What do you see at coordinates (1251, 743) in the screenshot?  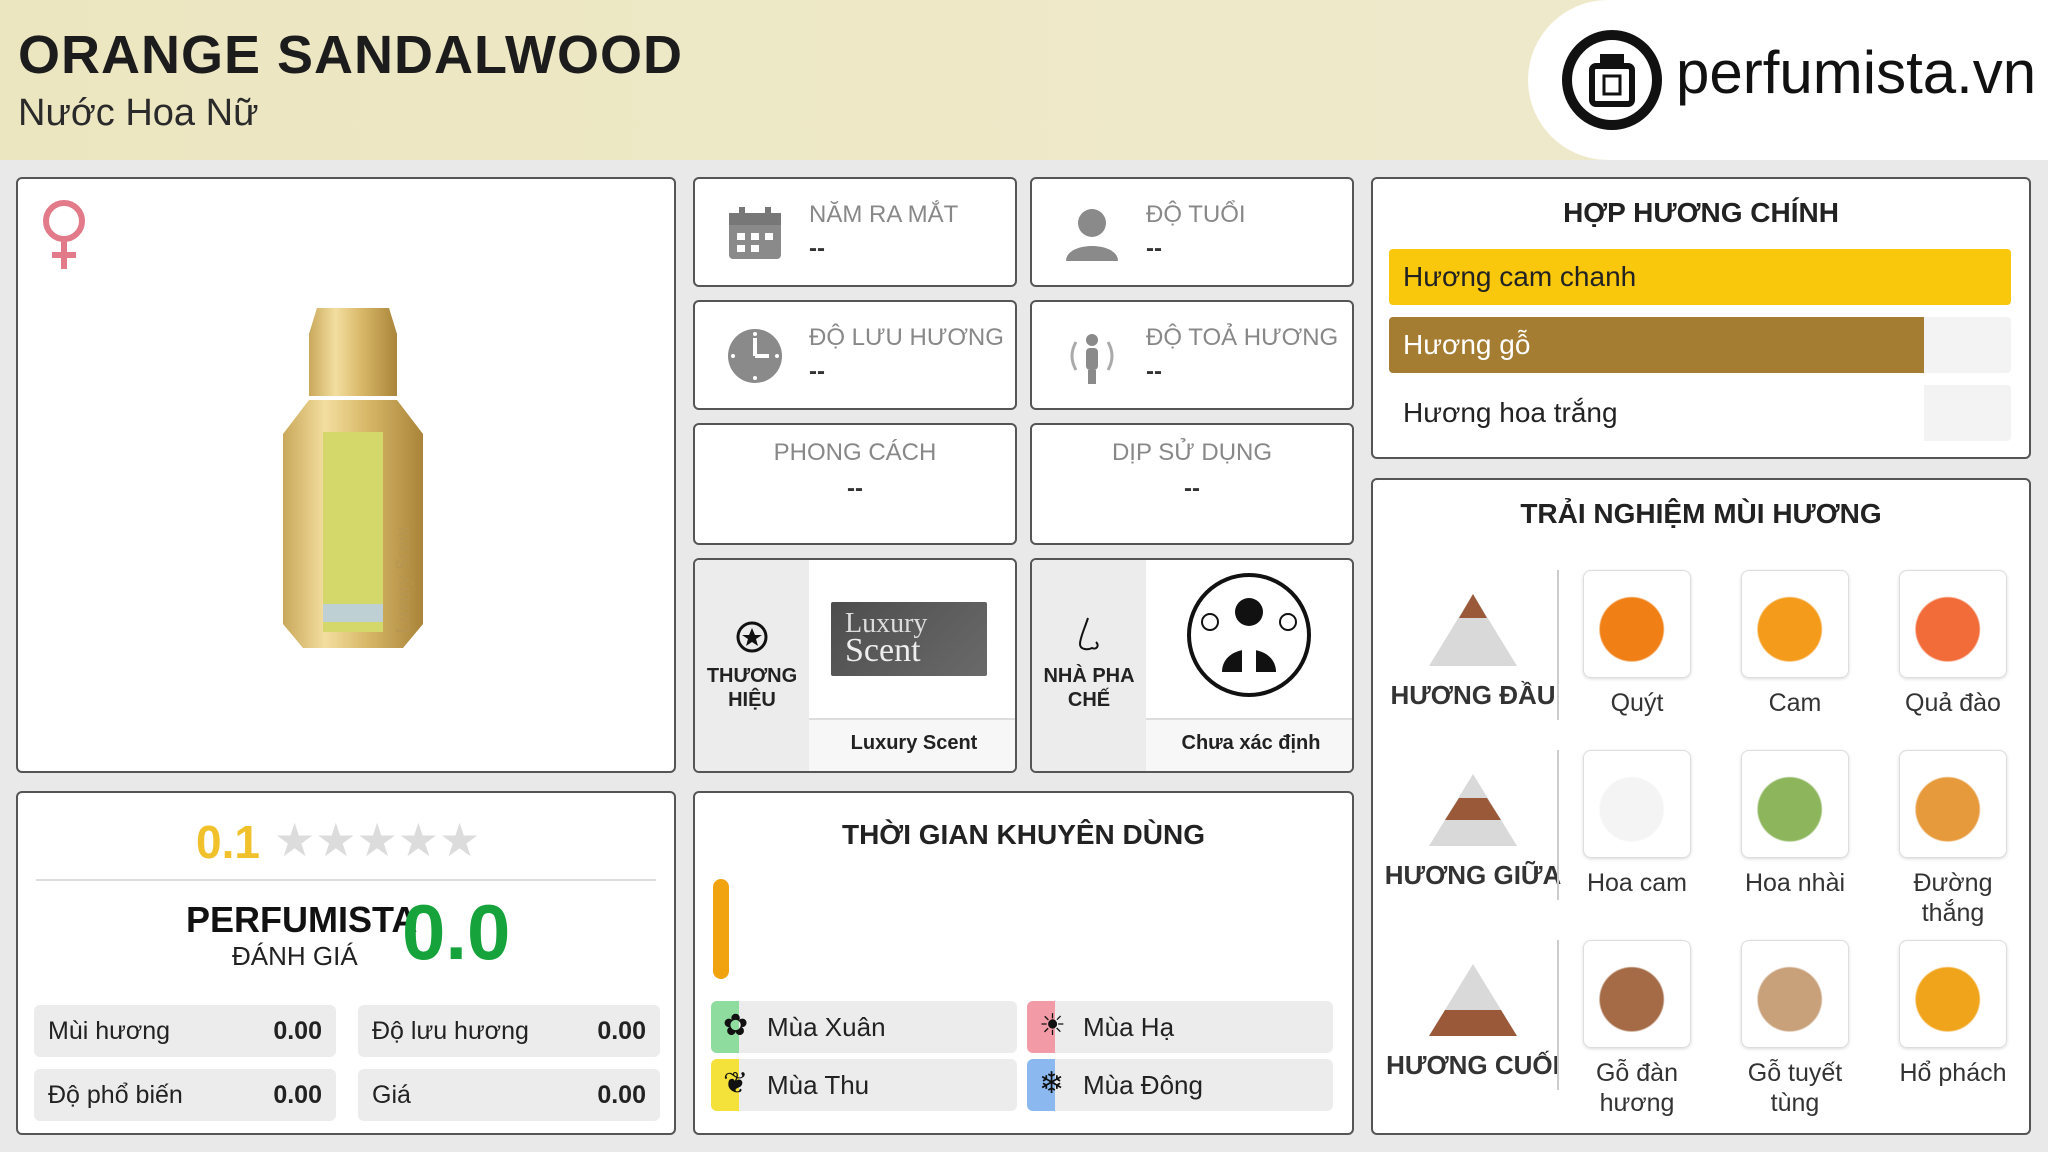 I see `perfumer-name: Chưa xác định` at bounding box center [1251, 743].